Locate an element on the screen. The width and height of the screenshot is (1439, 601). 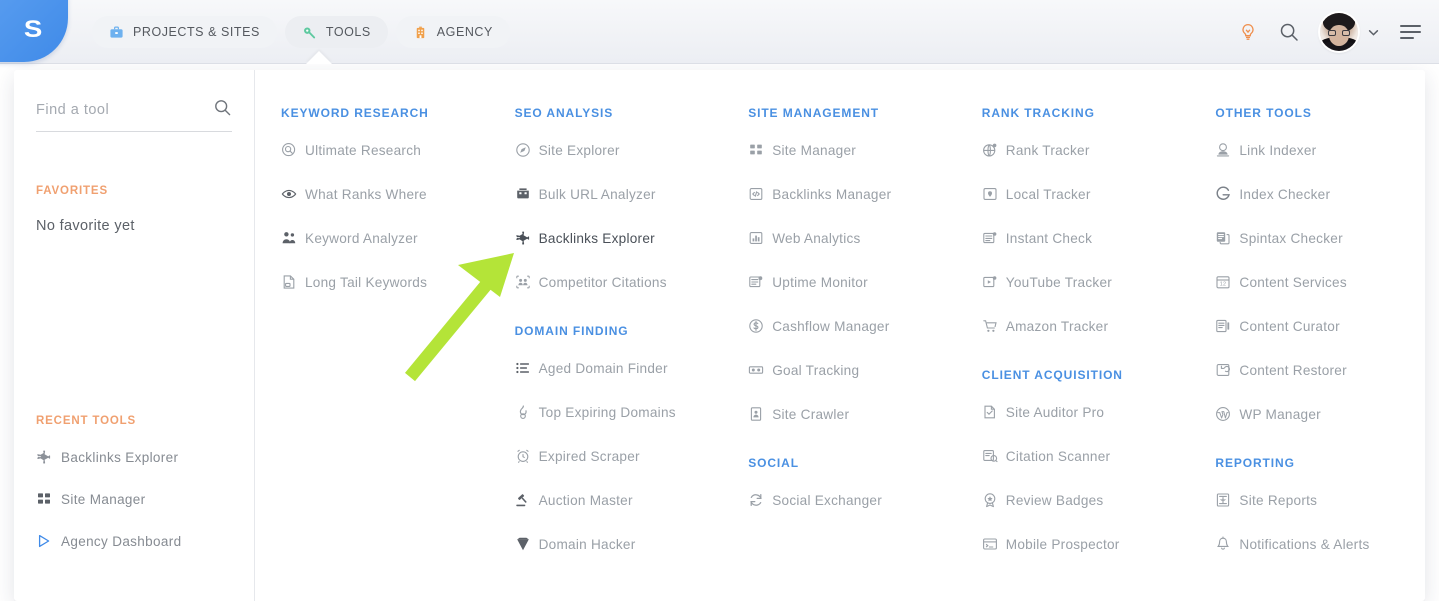
tool-search-row is located at coordinates (134, 115).